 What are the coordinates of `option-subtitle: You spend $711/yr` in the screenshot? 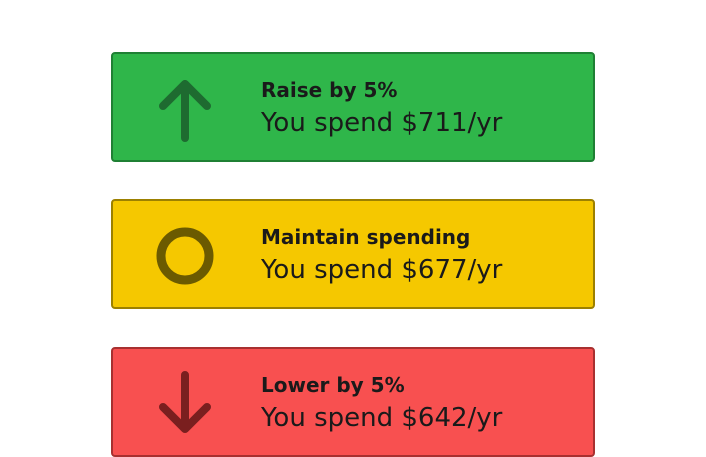 It's located at (382, 123).